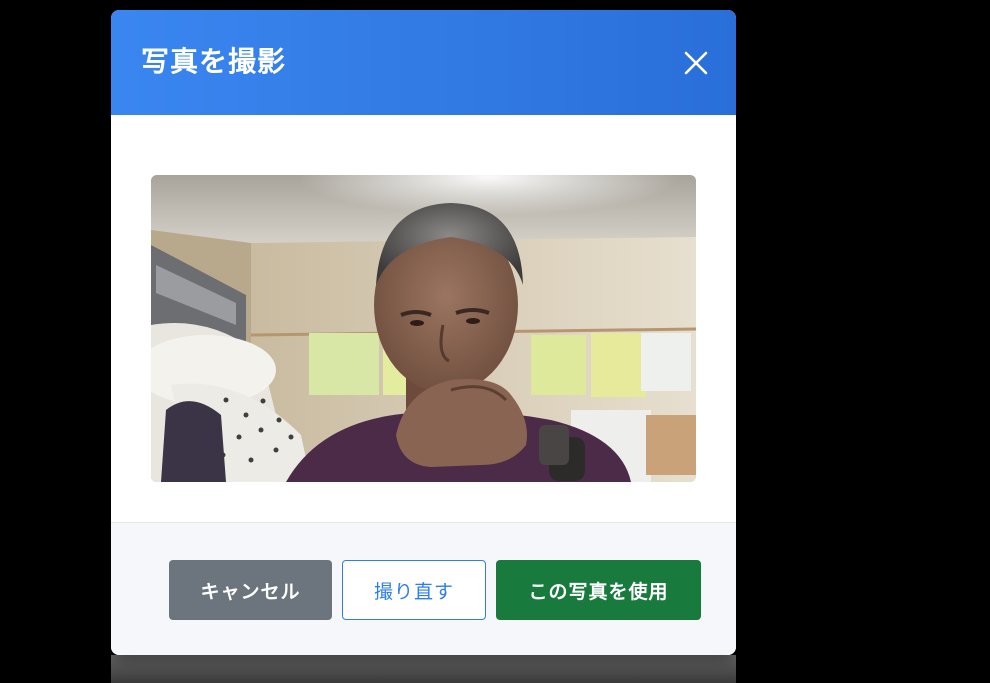 This screenshot has height=683, width=990. I want to click on backdrop, so click(423, 669).